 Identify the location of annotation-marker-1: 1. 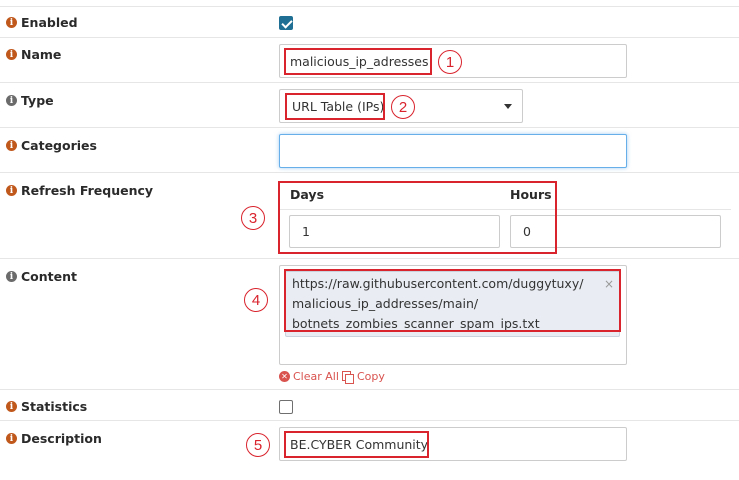
(450, 62).